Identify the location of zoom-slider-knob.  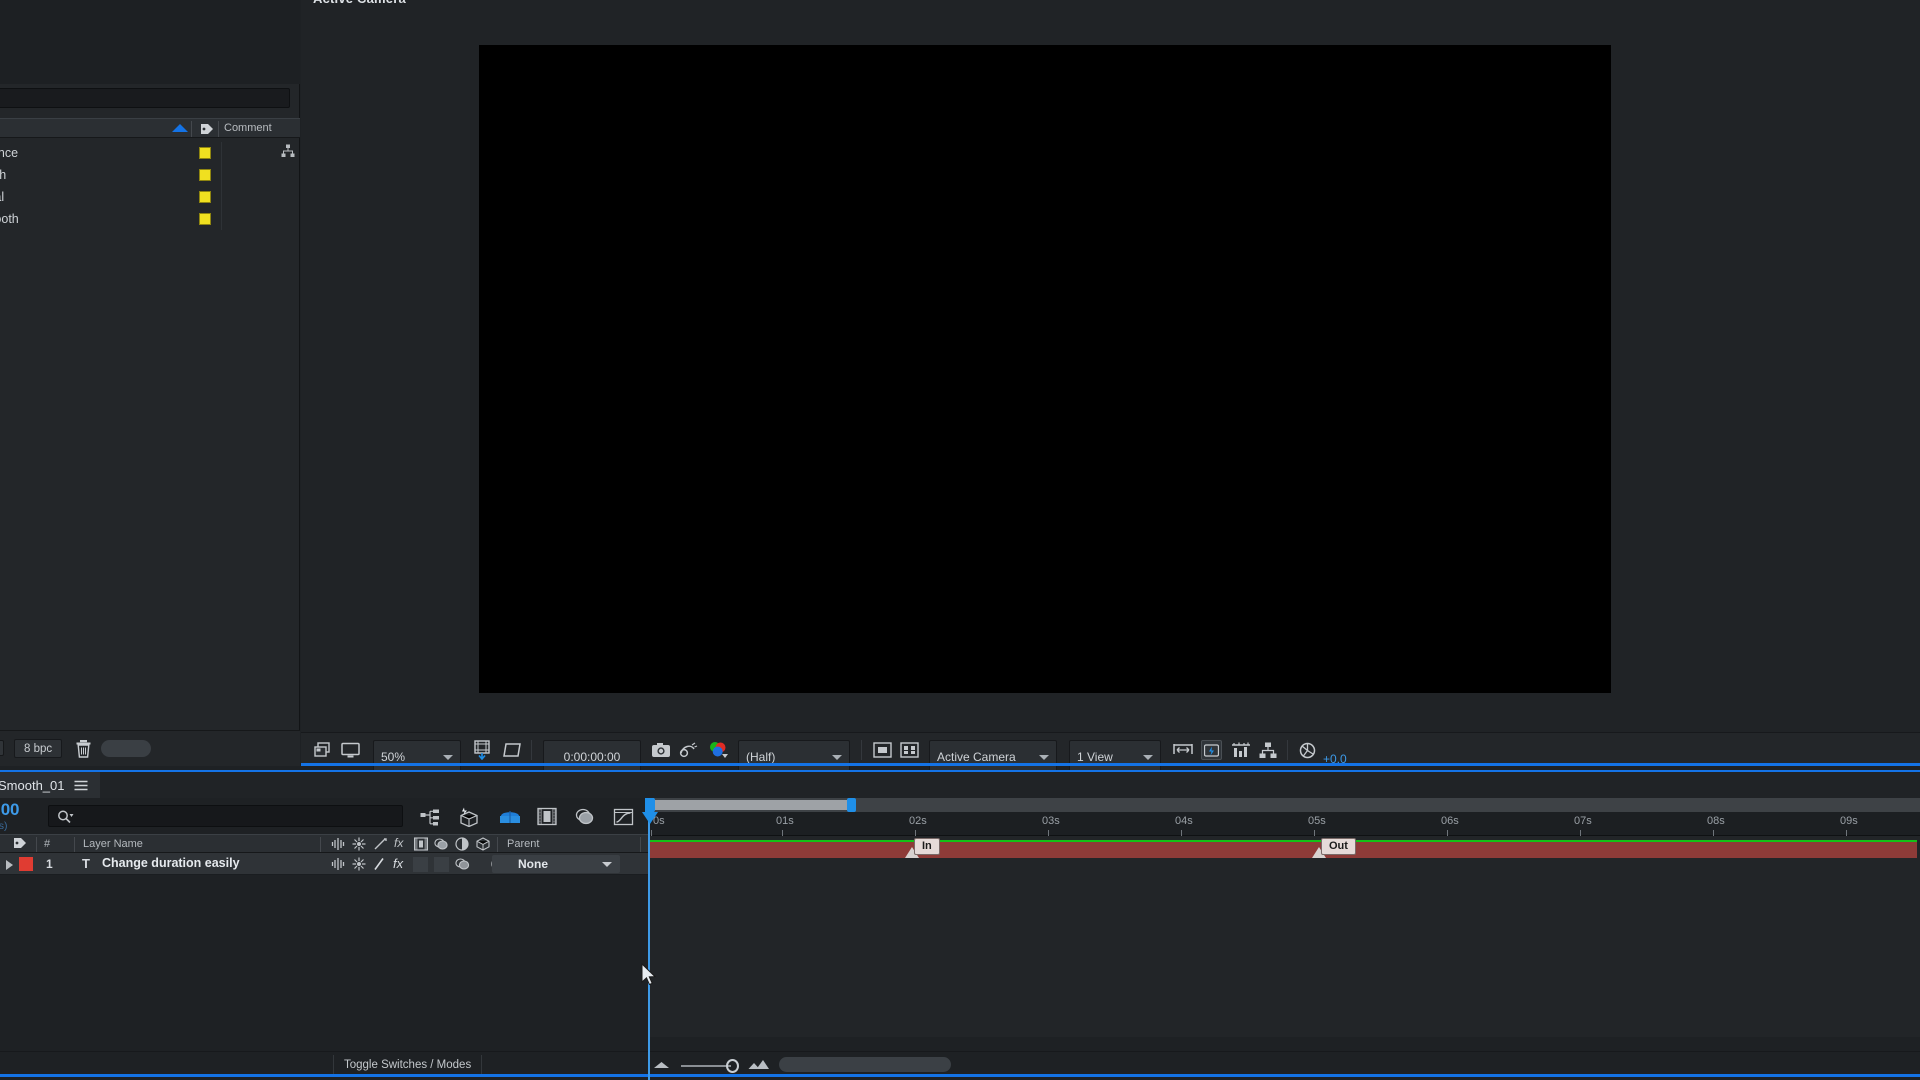
(732, 1066).